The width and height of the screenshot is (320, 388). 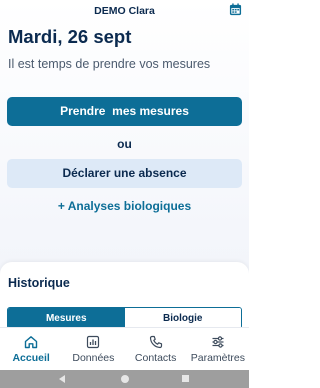 I want to click on bottom-navigation: Accueil Données Contacts Paramètres, so click(x=124, y=348).